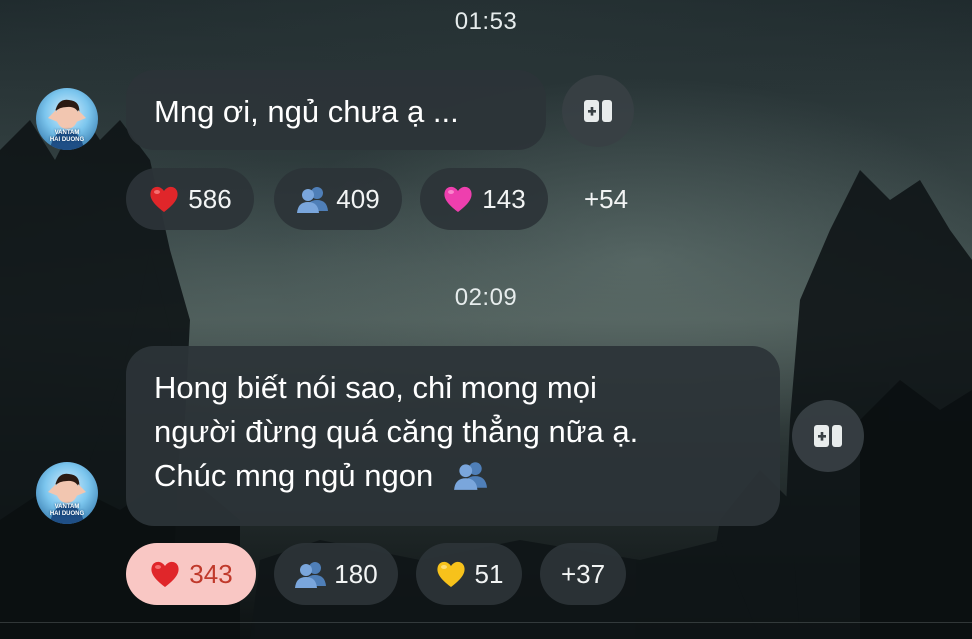 The width and height of the screenshot is (972, 639). I want to click on reaction-count: 409, so click(358, 198).